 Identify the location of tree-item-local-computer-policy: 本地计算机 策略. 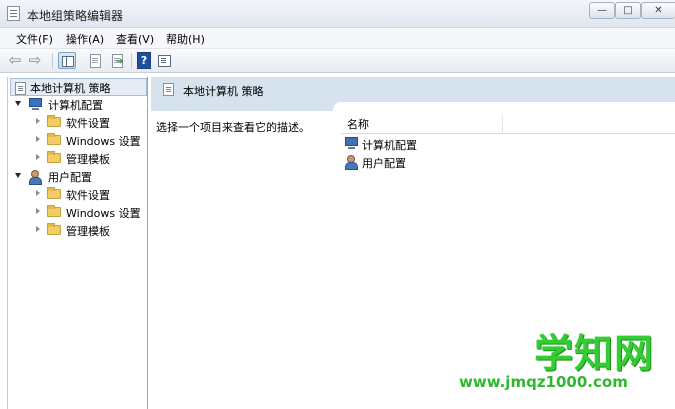
(78, 87).